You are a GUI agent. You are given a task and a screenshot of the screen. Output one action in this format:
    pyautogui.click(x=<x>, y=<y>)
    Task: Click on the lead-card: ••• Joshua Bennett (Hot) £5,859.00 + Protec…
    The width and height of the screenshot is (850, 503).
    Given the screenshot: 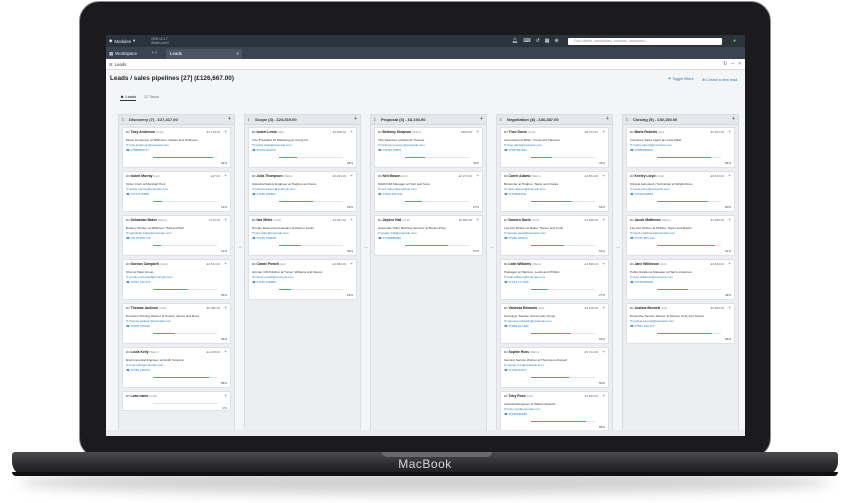 What is the action you would take?
    pyautogui.click(x=680, y=323)
    